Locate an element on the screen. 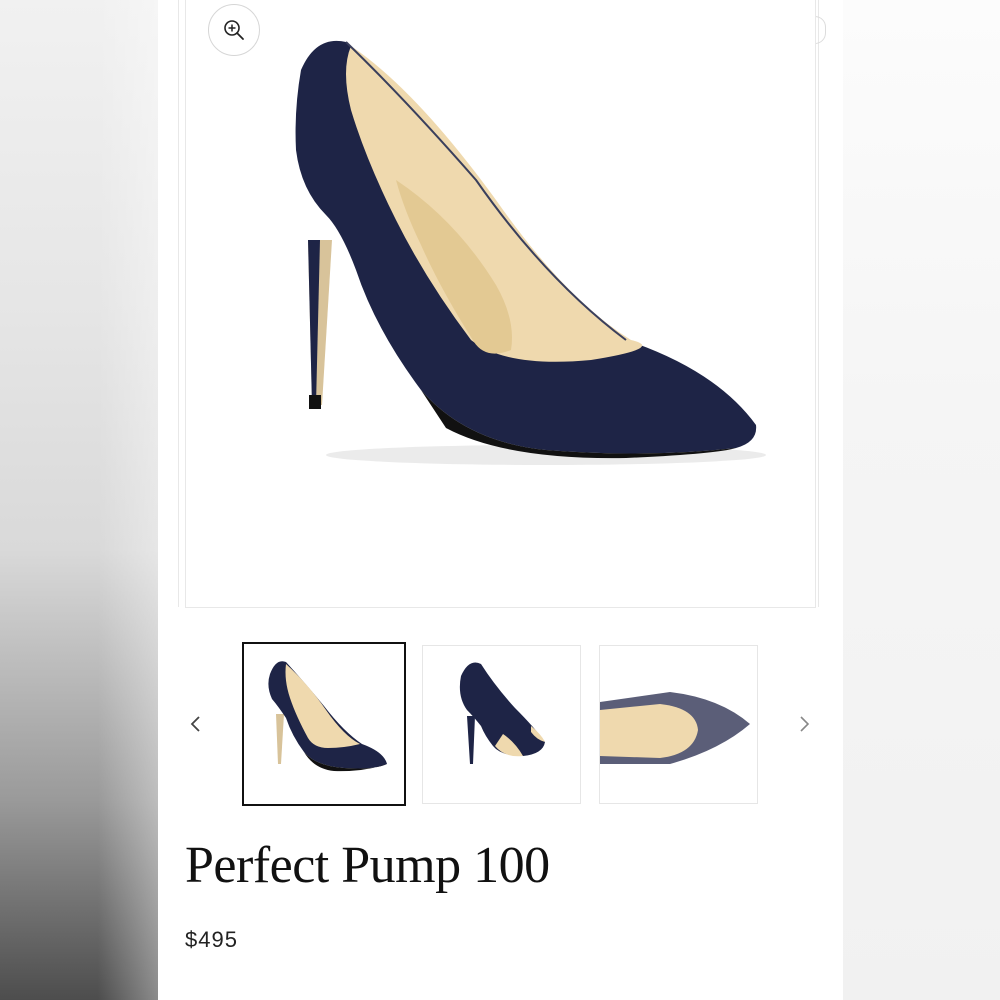 This screenshot has height=1000, width=1000. thumbnail-carousel is located at coordinates (500, 725).